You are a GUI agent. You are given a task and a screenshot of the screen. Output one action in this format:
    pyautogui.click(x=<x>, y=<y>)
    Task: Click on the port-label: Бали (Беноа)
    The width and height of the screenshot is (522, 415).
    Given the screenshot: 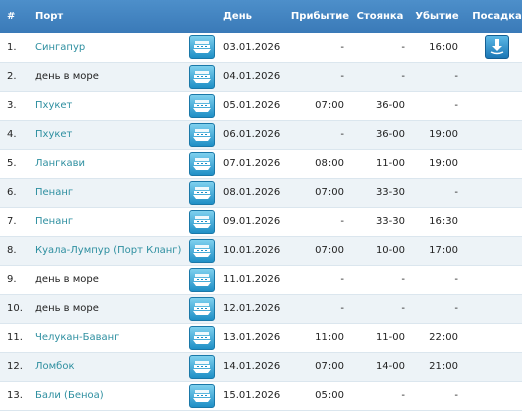 What is the action you would take?
    pyautogui.click(x=69, y=395)
    